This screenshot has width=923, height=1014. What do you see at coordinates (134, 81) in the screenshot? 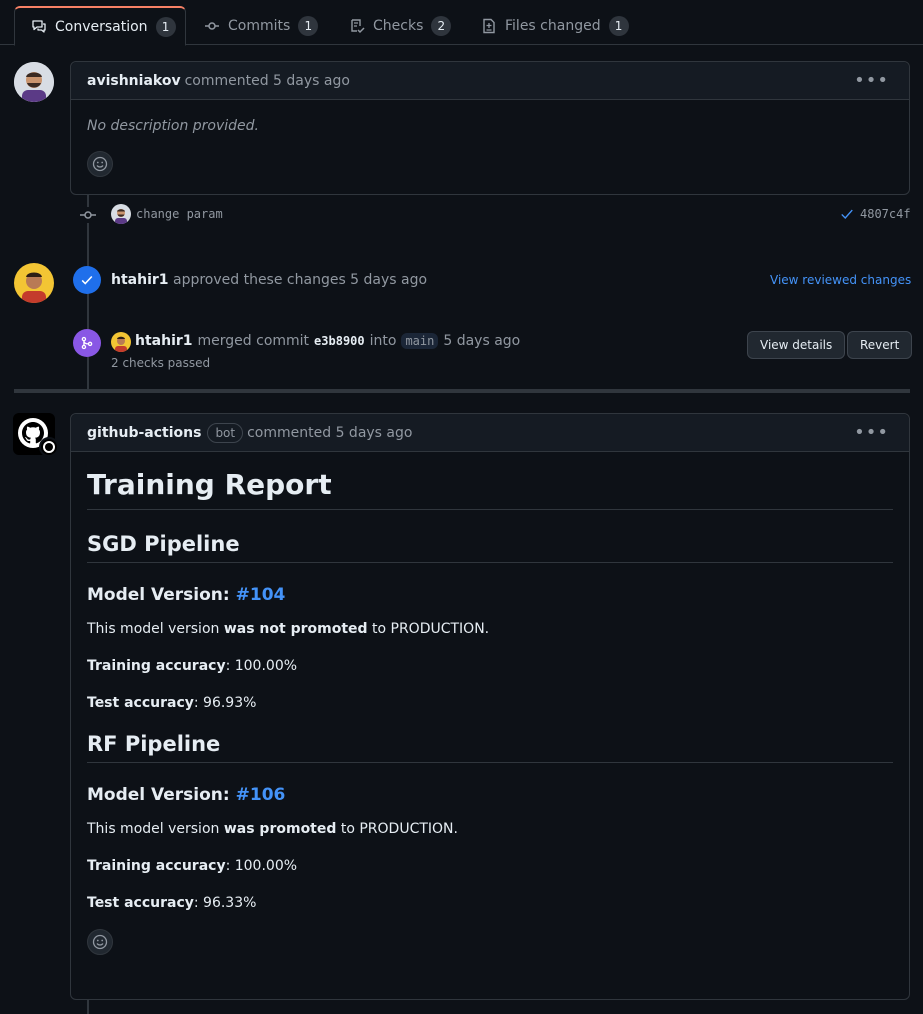
I see `comment-author: avishniakov` at bounding box center [134, 81].